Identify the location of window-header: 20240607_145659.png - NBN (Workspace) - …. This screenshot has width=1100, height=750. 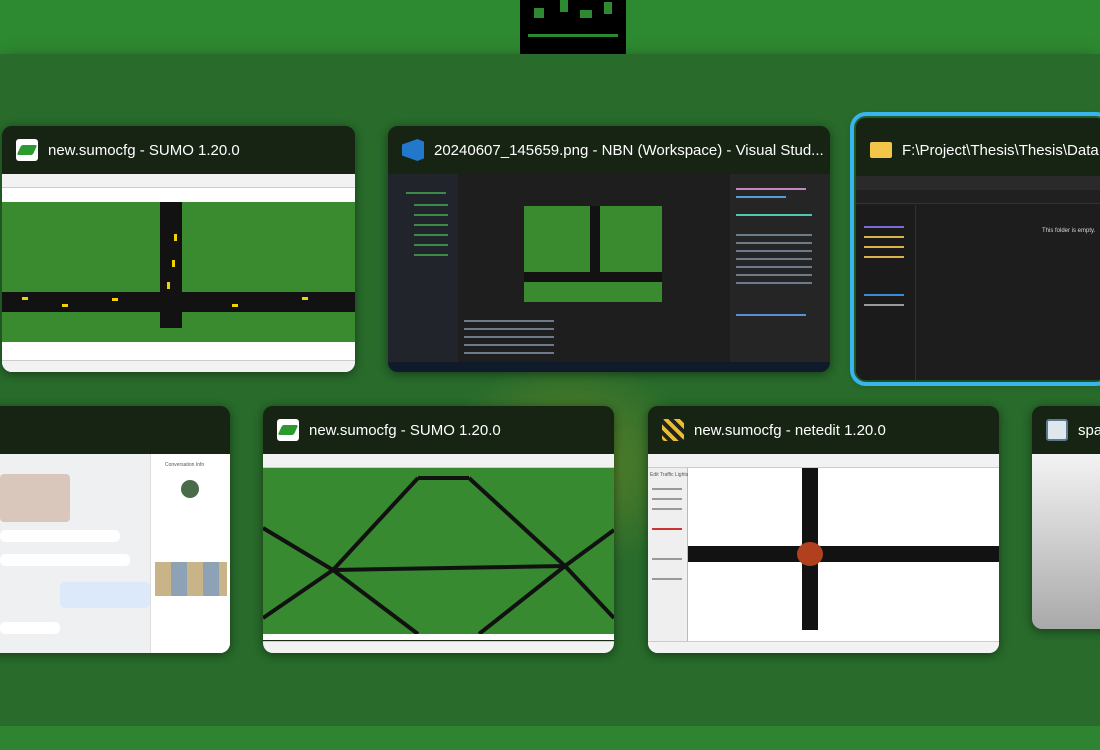
(609, 150).